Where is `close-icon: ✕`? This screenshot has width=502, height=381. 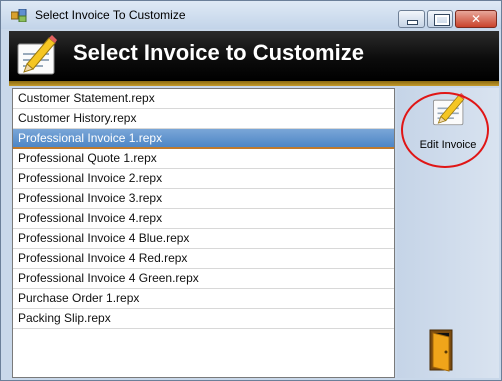
close-icon: ✕ is located at coordinates (476, 19).